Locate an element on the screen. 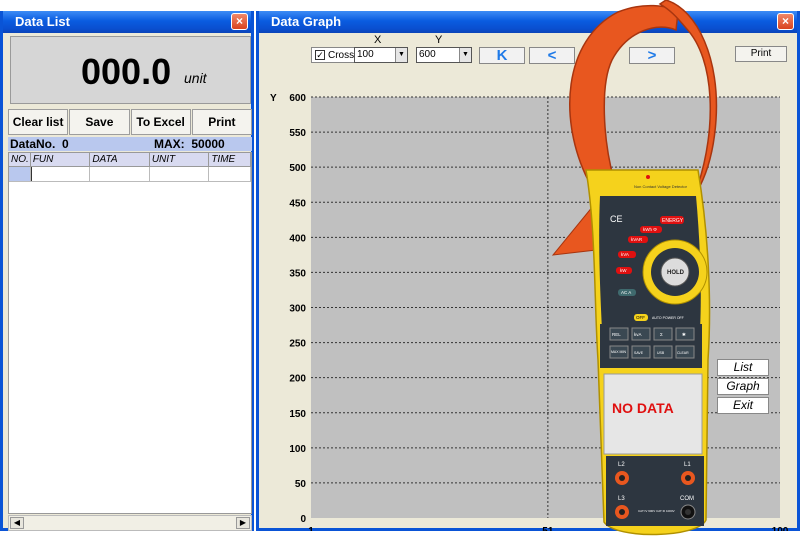  auto-off-label: AUTO POWER OFF is located at coordinates (668, 318).